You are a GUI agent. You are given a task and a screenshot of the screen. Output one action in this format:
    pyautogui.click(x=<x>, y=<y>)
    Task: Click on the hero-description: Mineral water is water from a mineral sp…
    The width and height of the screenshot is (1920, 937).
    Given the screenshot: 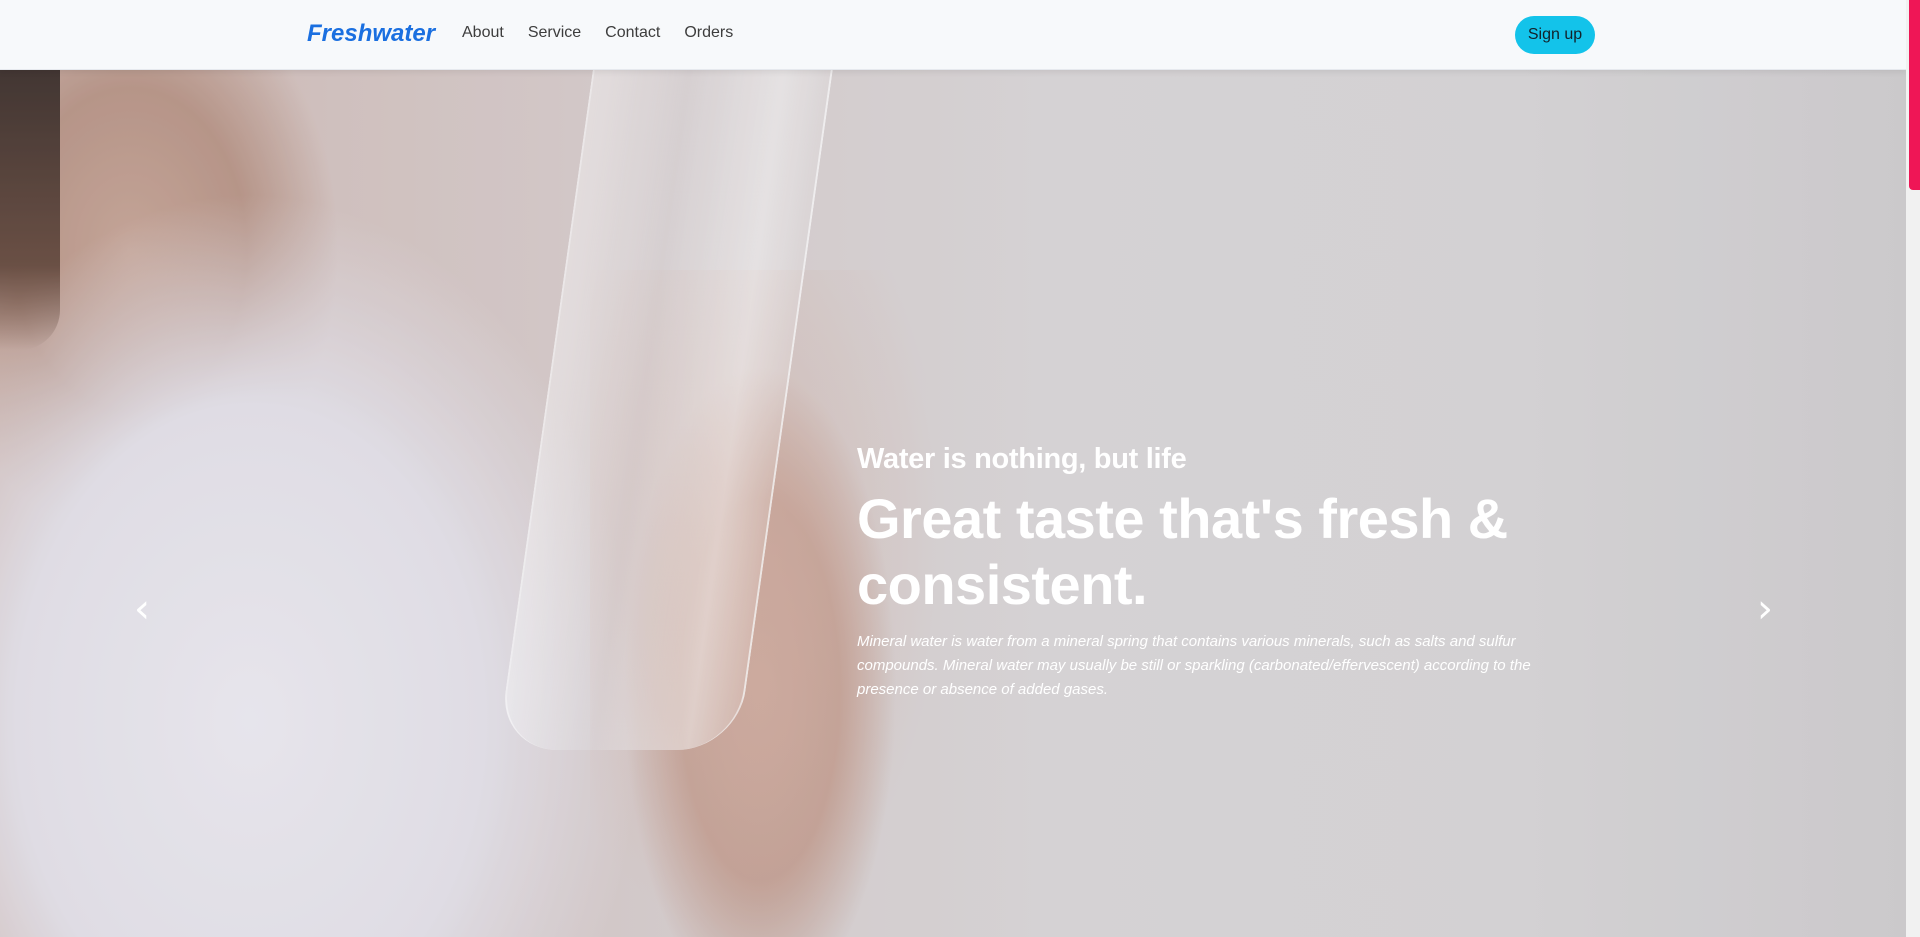 What is the action you would take?
    pyautogui.click(x=1194, y=665)
    